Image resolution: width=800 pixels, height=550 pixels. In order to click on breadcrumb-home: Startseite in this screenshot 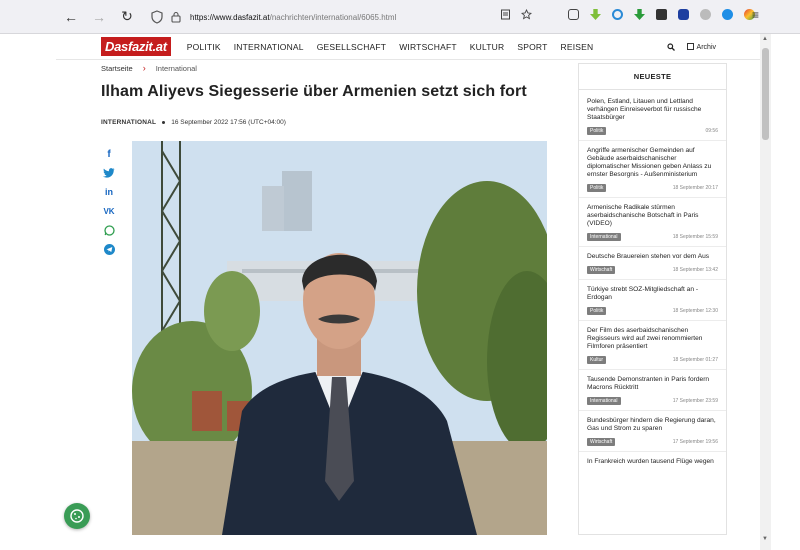, I will do `click(117, 68)`.